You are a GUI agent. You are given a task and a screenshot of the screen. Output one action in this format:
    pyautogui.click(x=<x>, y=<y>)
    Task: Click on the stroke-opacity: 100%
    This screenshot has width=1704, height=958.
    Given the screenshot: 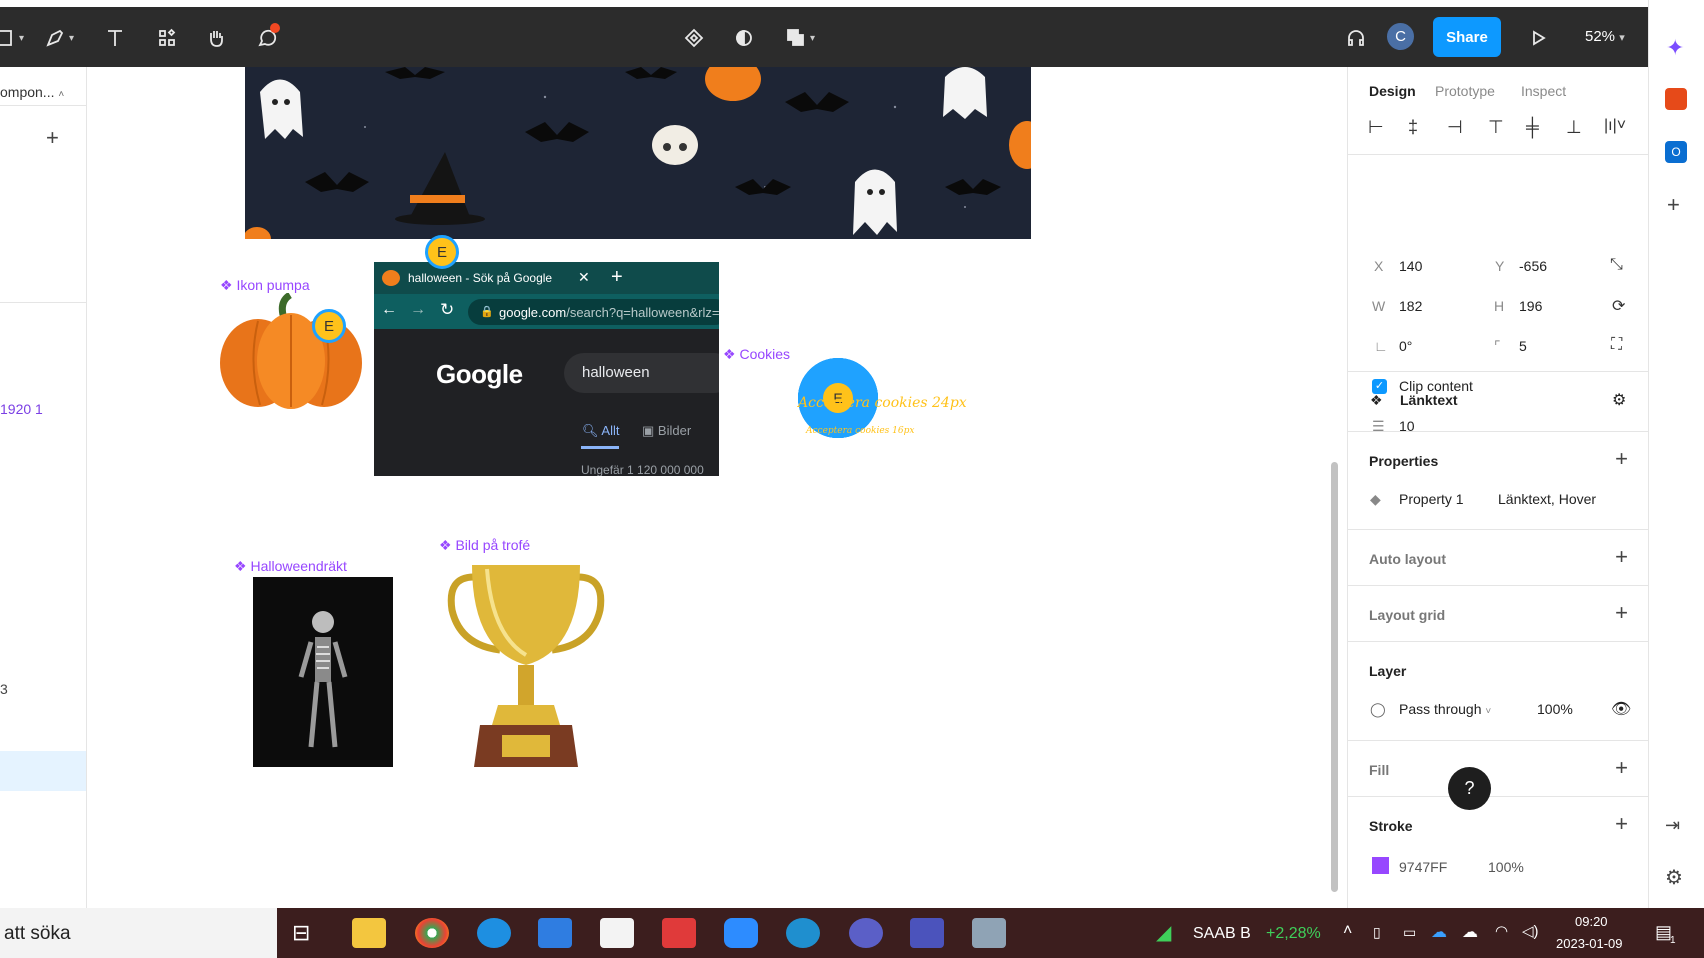 What is the action you would take?
    pyautogui.click(x=1506, y=867)
    